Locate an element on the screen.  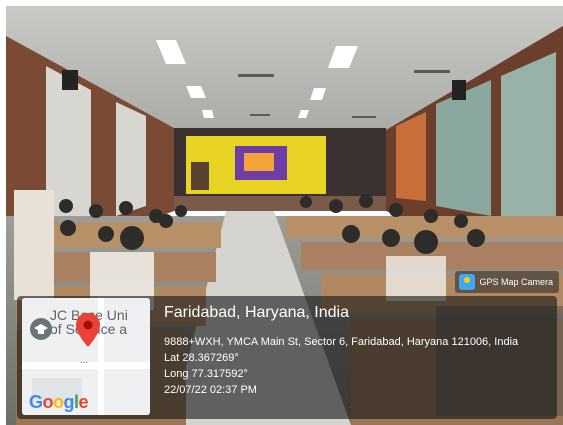
glass-poster is located at coordinates (411, 156).